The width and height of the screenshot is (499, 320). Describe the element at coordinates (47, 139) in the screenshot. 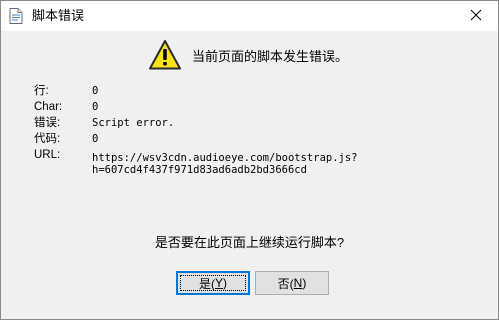

I see `detail-label-code: 代码:` at that location.